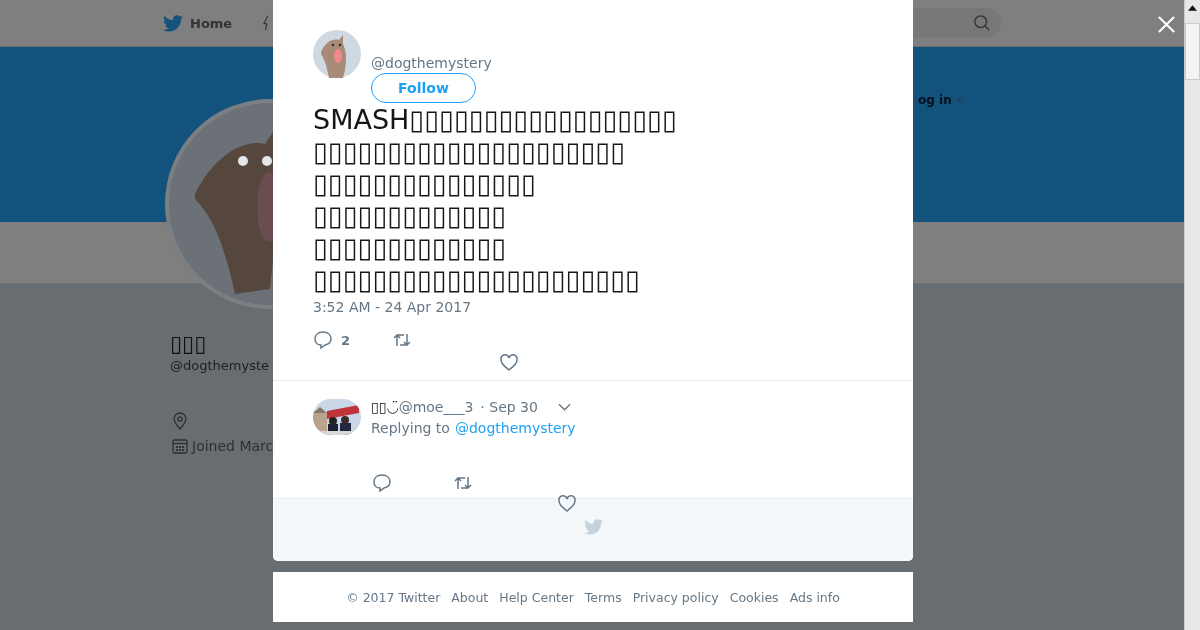  Describe the element at coordinates (515, 428) in the screenshot. I see `mention-link: @dogthemystery` at that location.